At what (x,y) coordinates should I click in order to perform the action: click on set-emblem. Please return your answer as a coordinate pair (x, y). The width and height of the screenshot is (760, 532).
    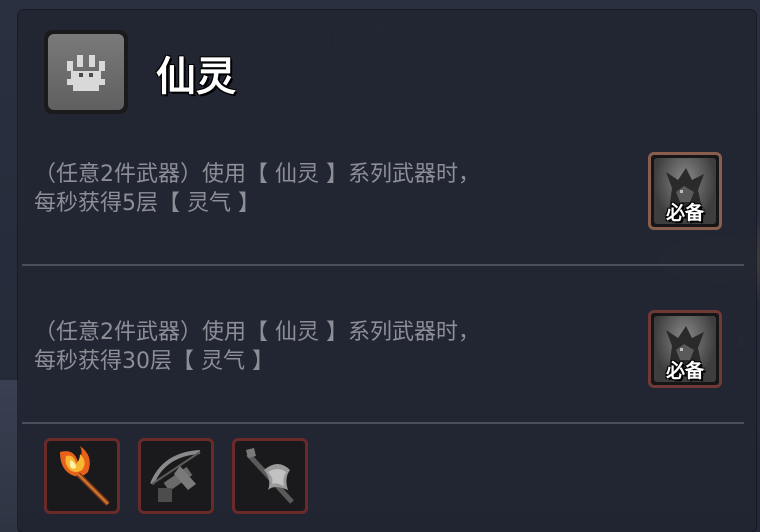
    Looking at the image, I should click on (86, 72).